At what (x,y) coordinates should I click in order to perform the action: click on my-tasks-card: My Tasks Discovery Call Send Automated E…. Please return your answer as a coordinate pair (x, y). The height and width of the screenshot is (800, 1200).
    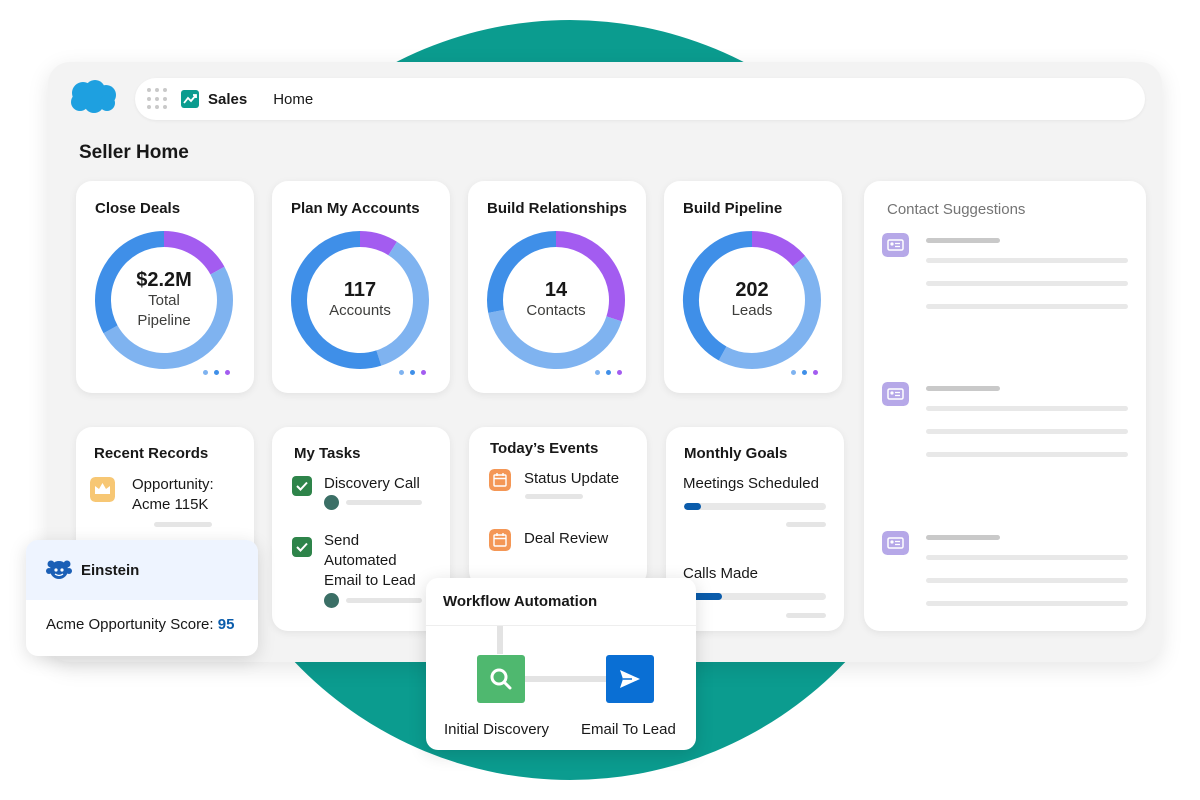
    Looking at the image, I should click on (361, 529).